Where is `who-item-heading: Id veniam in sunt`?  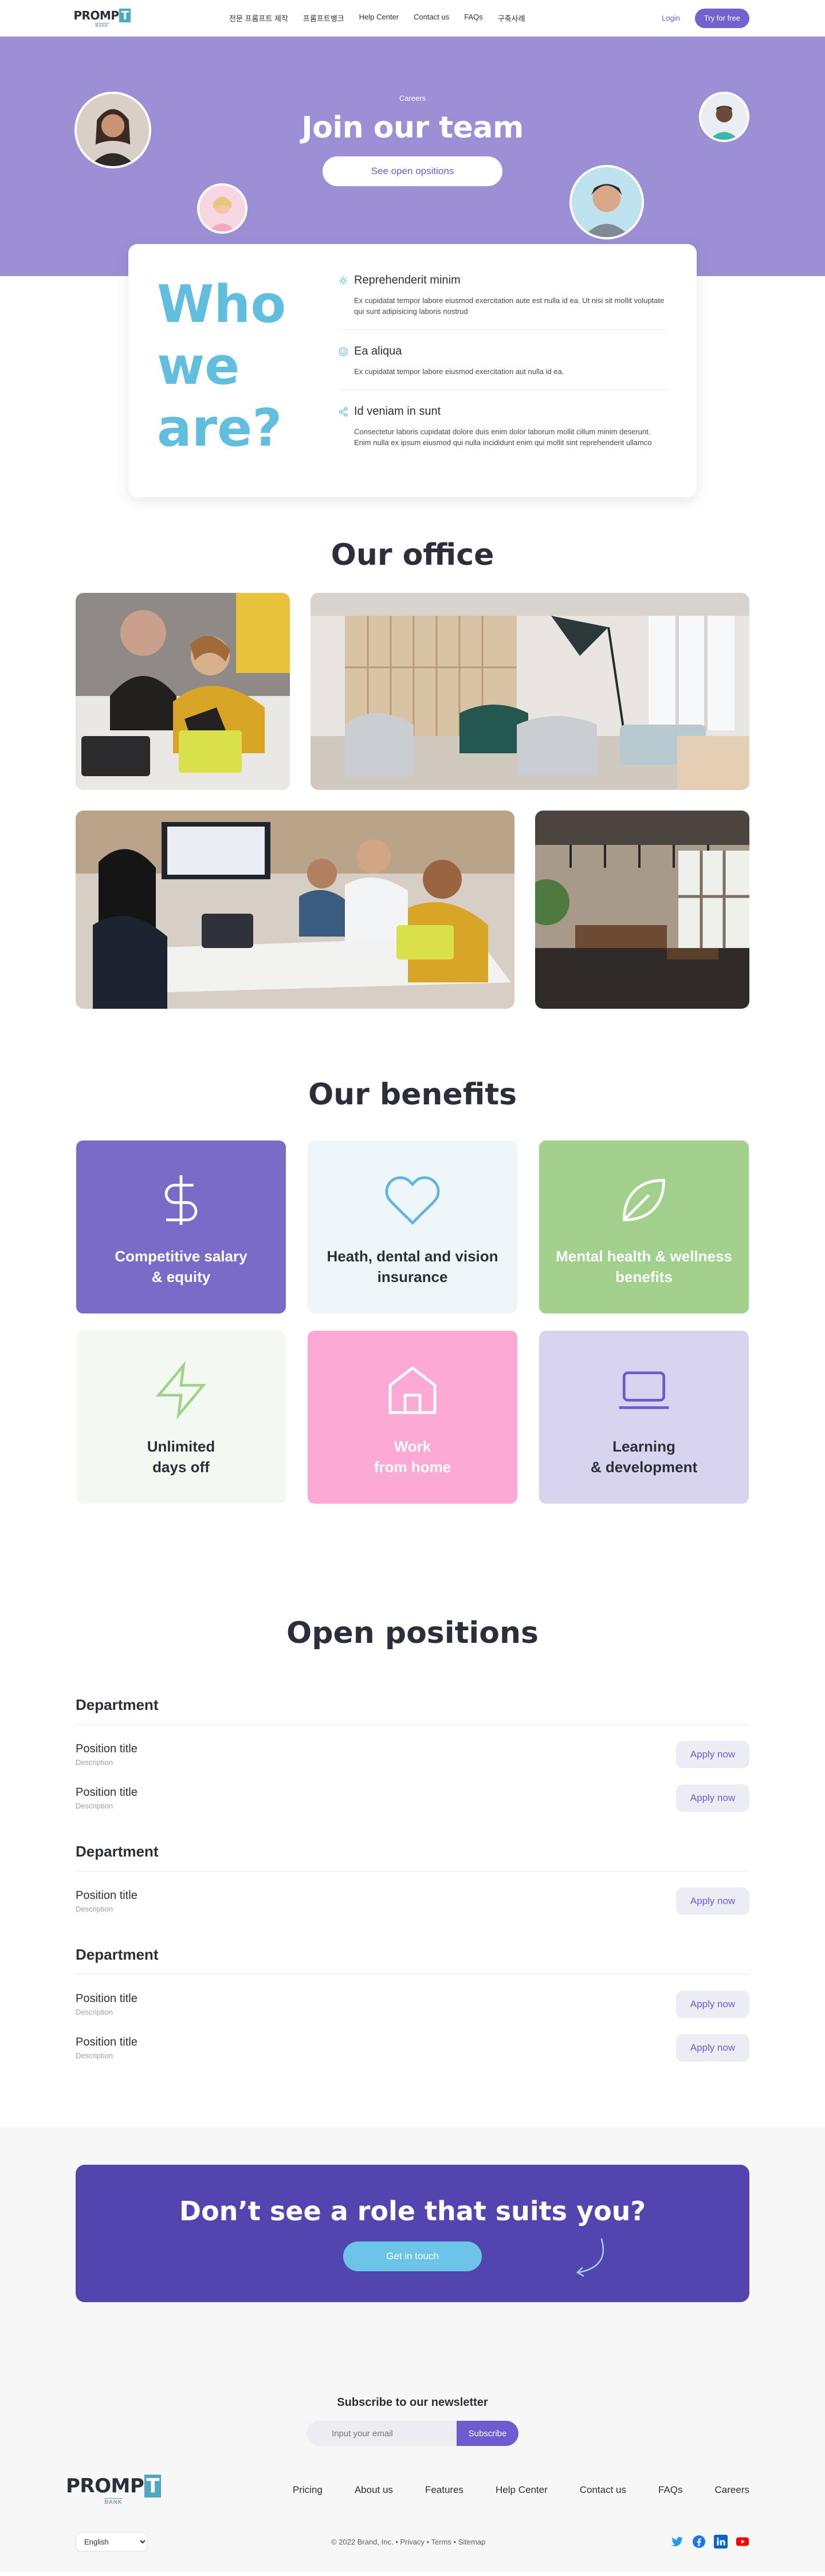
who-item-heading: Id veniam in sunt is located at coordinates (397, 411).